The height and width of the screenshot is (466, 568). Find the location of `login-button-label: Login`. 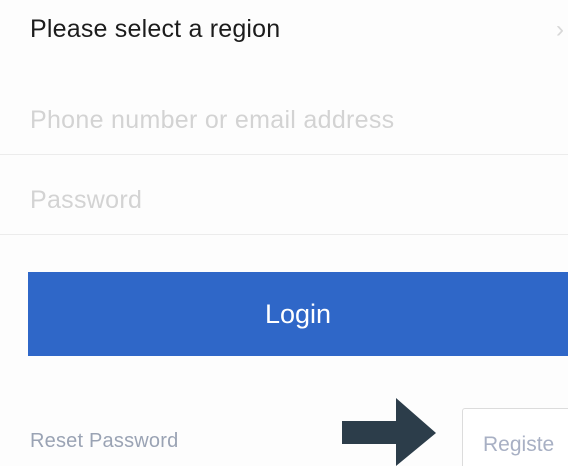

login-button-label: Login is located at coordinates (298, 314).